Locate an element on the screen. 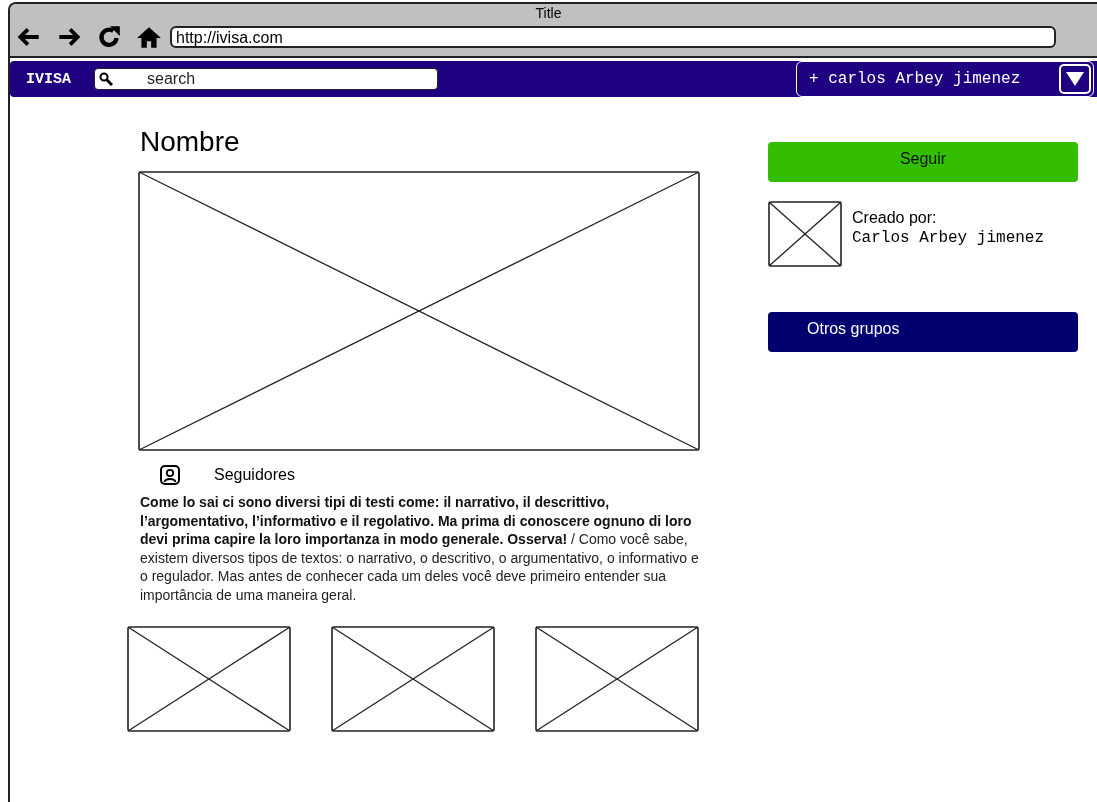  reload-icon is located at coordinates (109, 37).